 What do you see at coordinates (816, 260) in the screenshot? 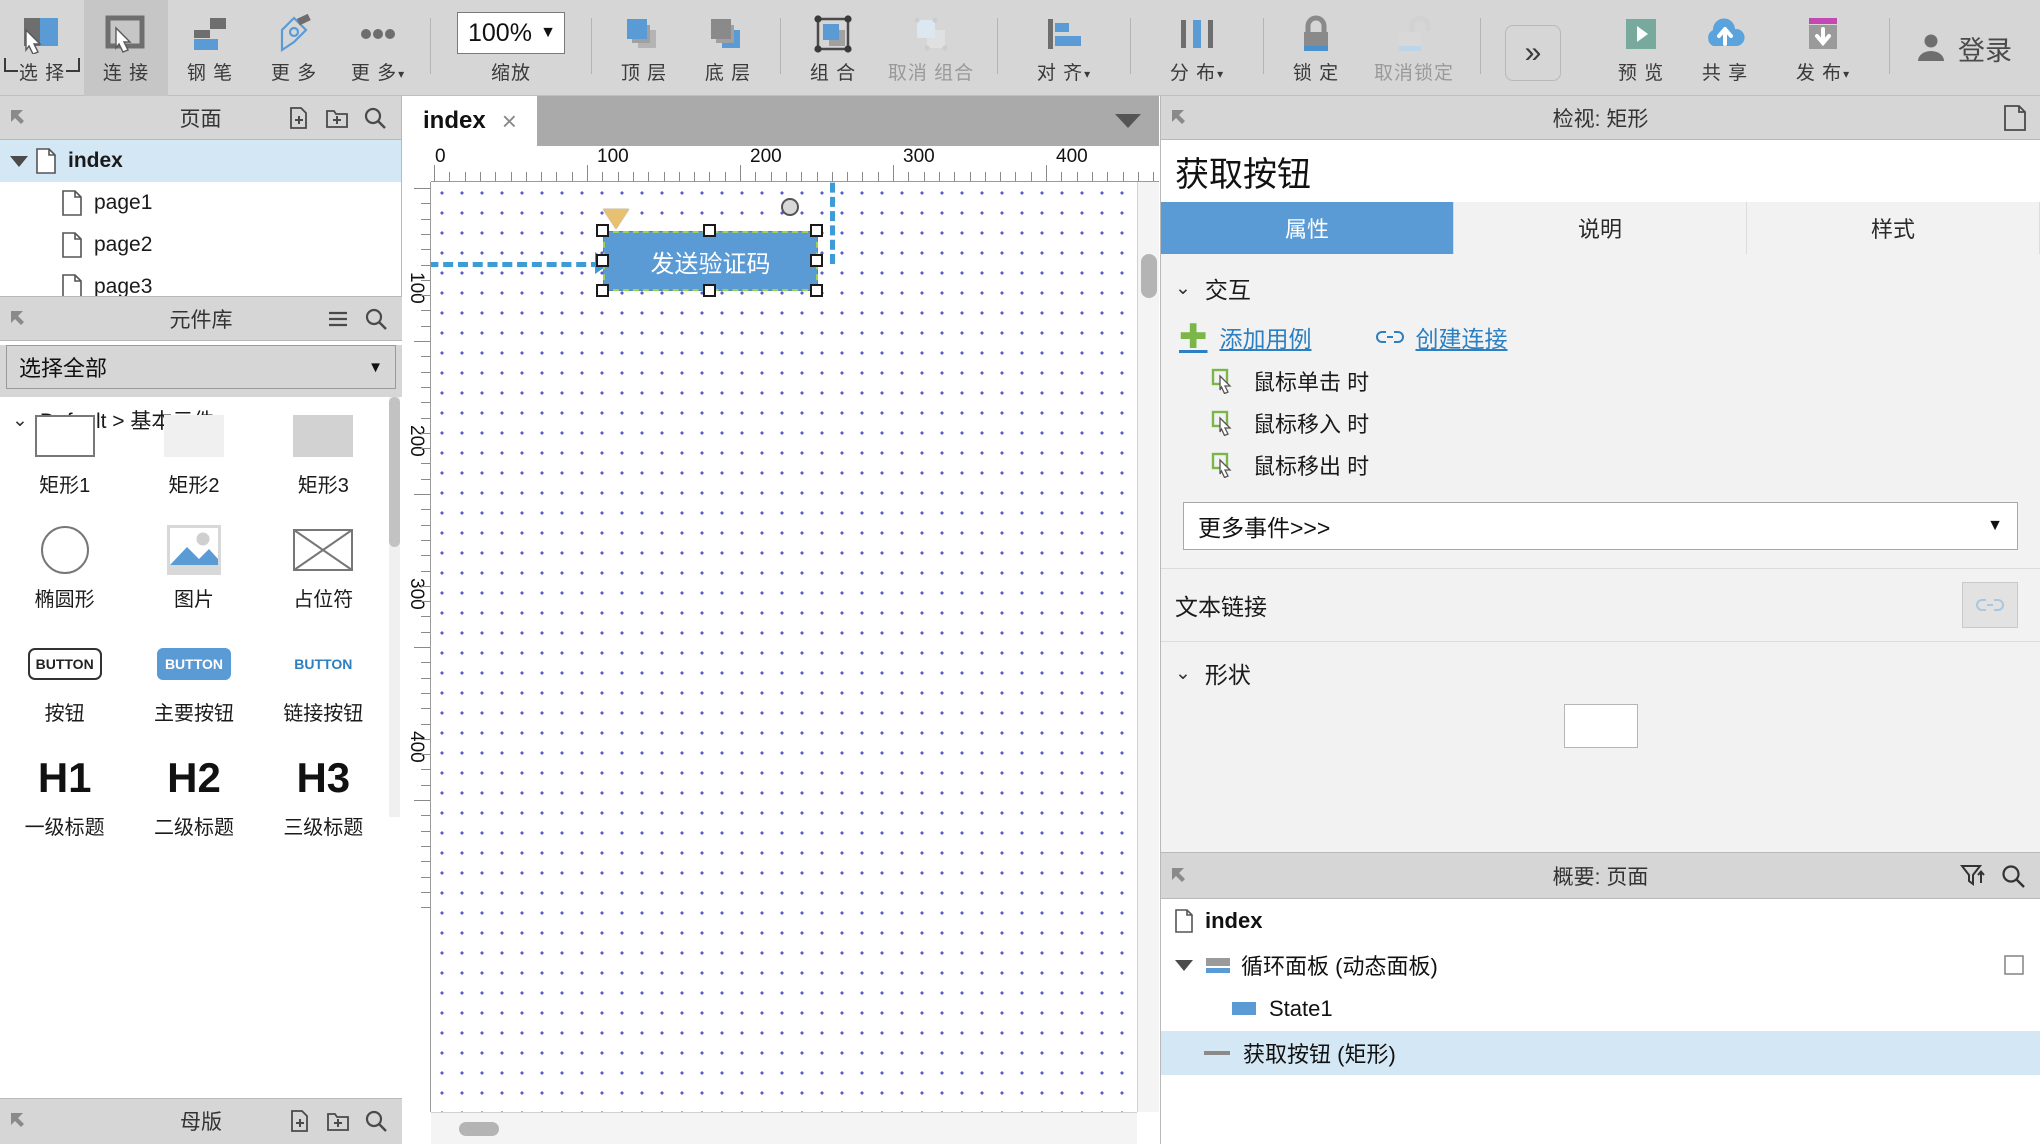
I see `resize-handle-e` at bounding box center [816, 260].